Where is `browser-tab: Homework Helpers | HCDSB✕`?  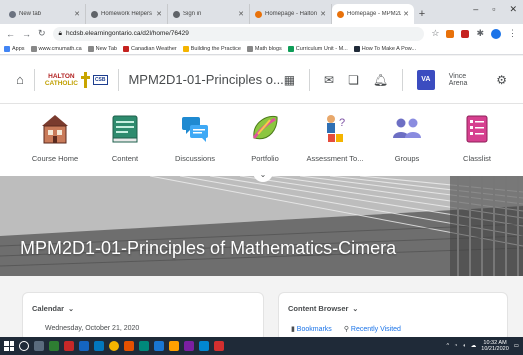 browser-tab: Homework Helpers | HCDSB✕ is located at coordinates (127, 14).